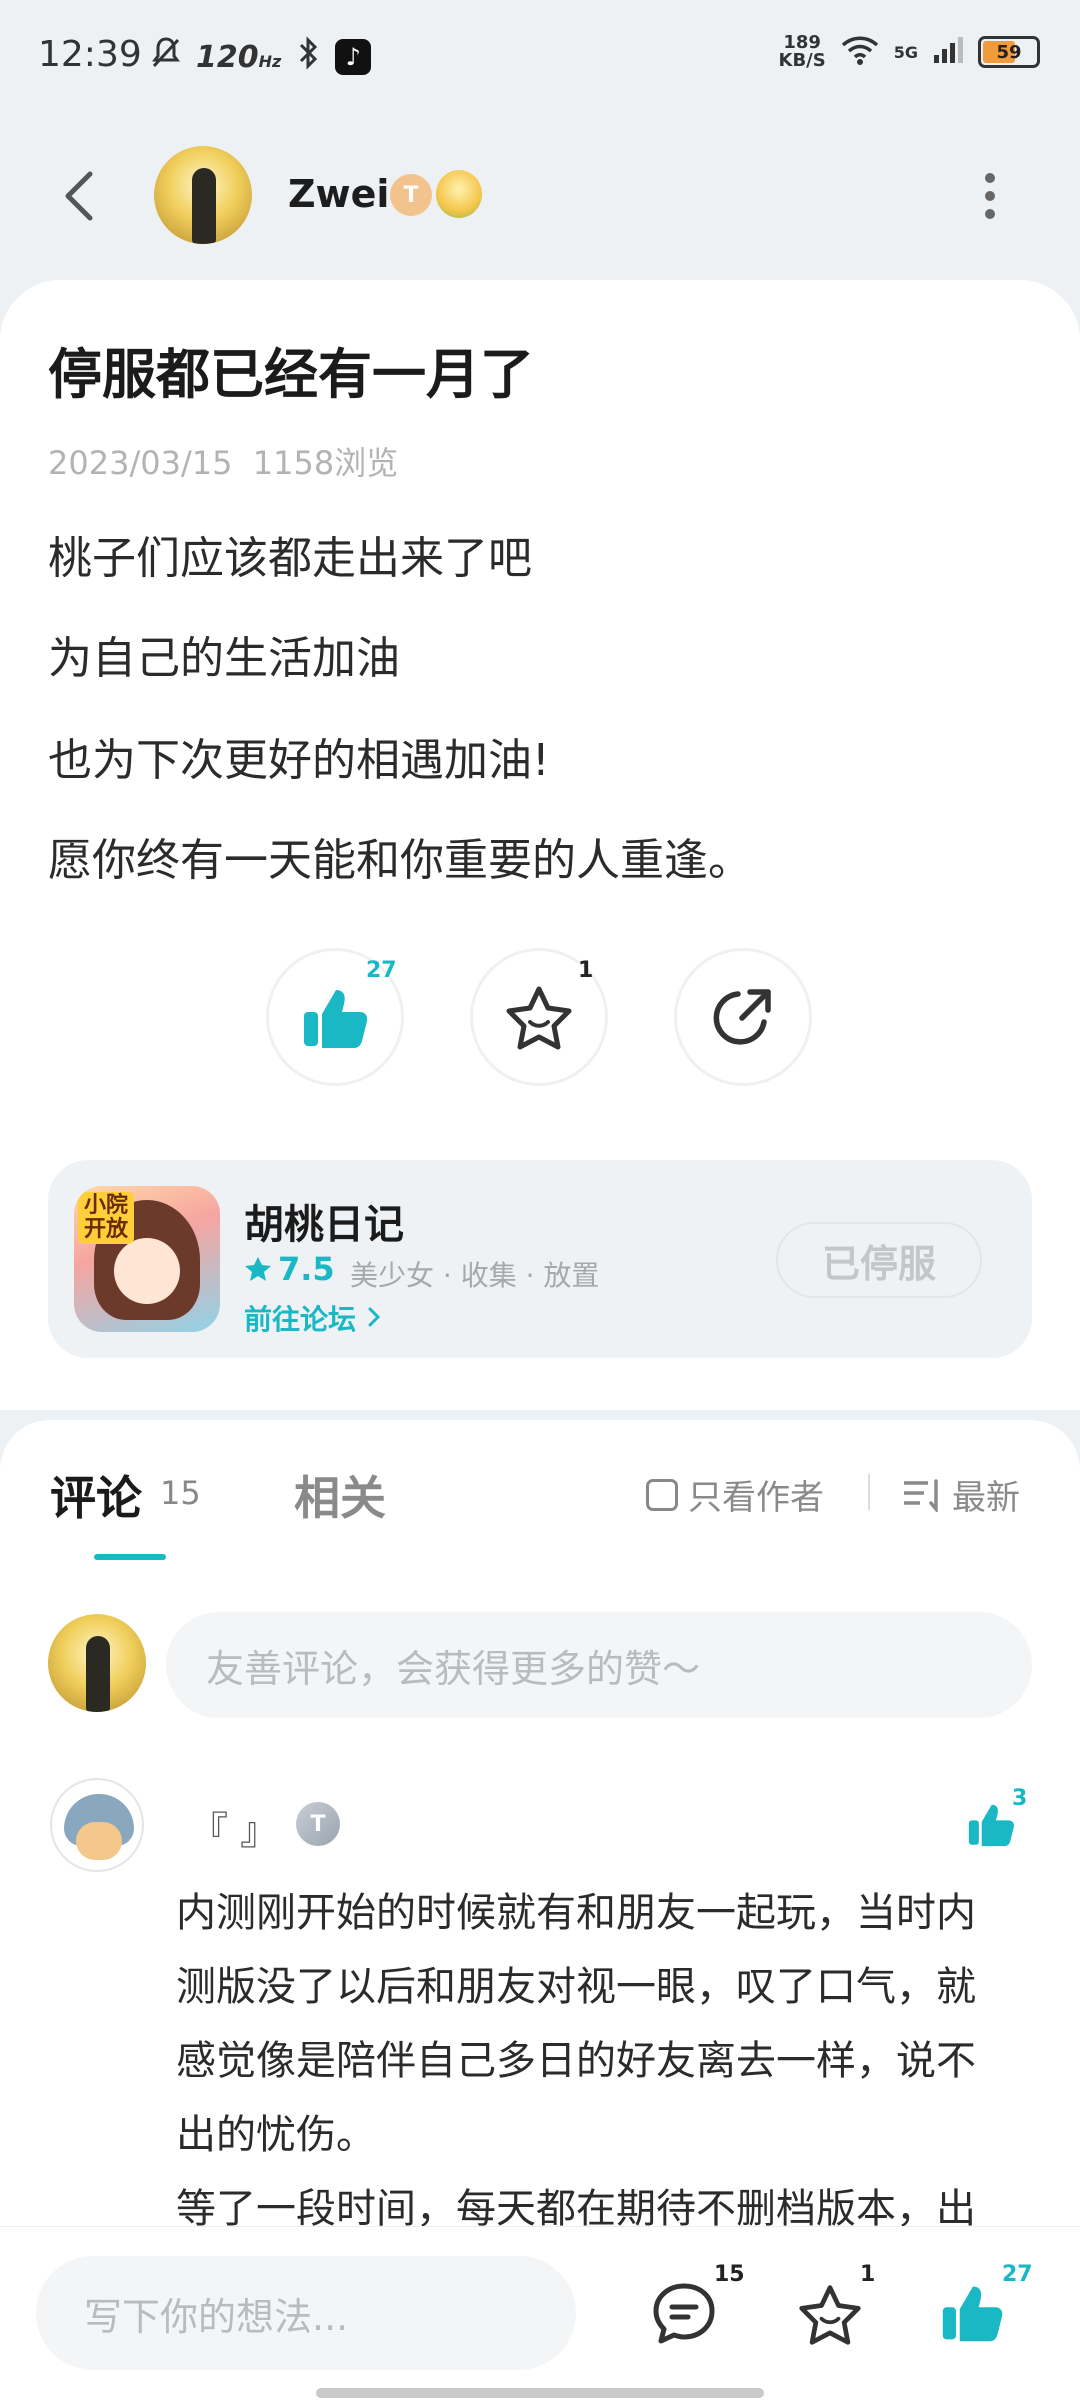 This screenshot has height=2400, width=1080. What do you see at coordinates (166, 57) in the screenshot?
I see `mute-icon` at bounding box center [166, 57].